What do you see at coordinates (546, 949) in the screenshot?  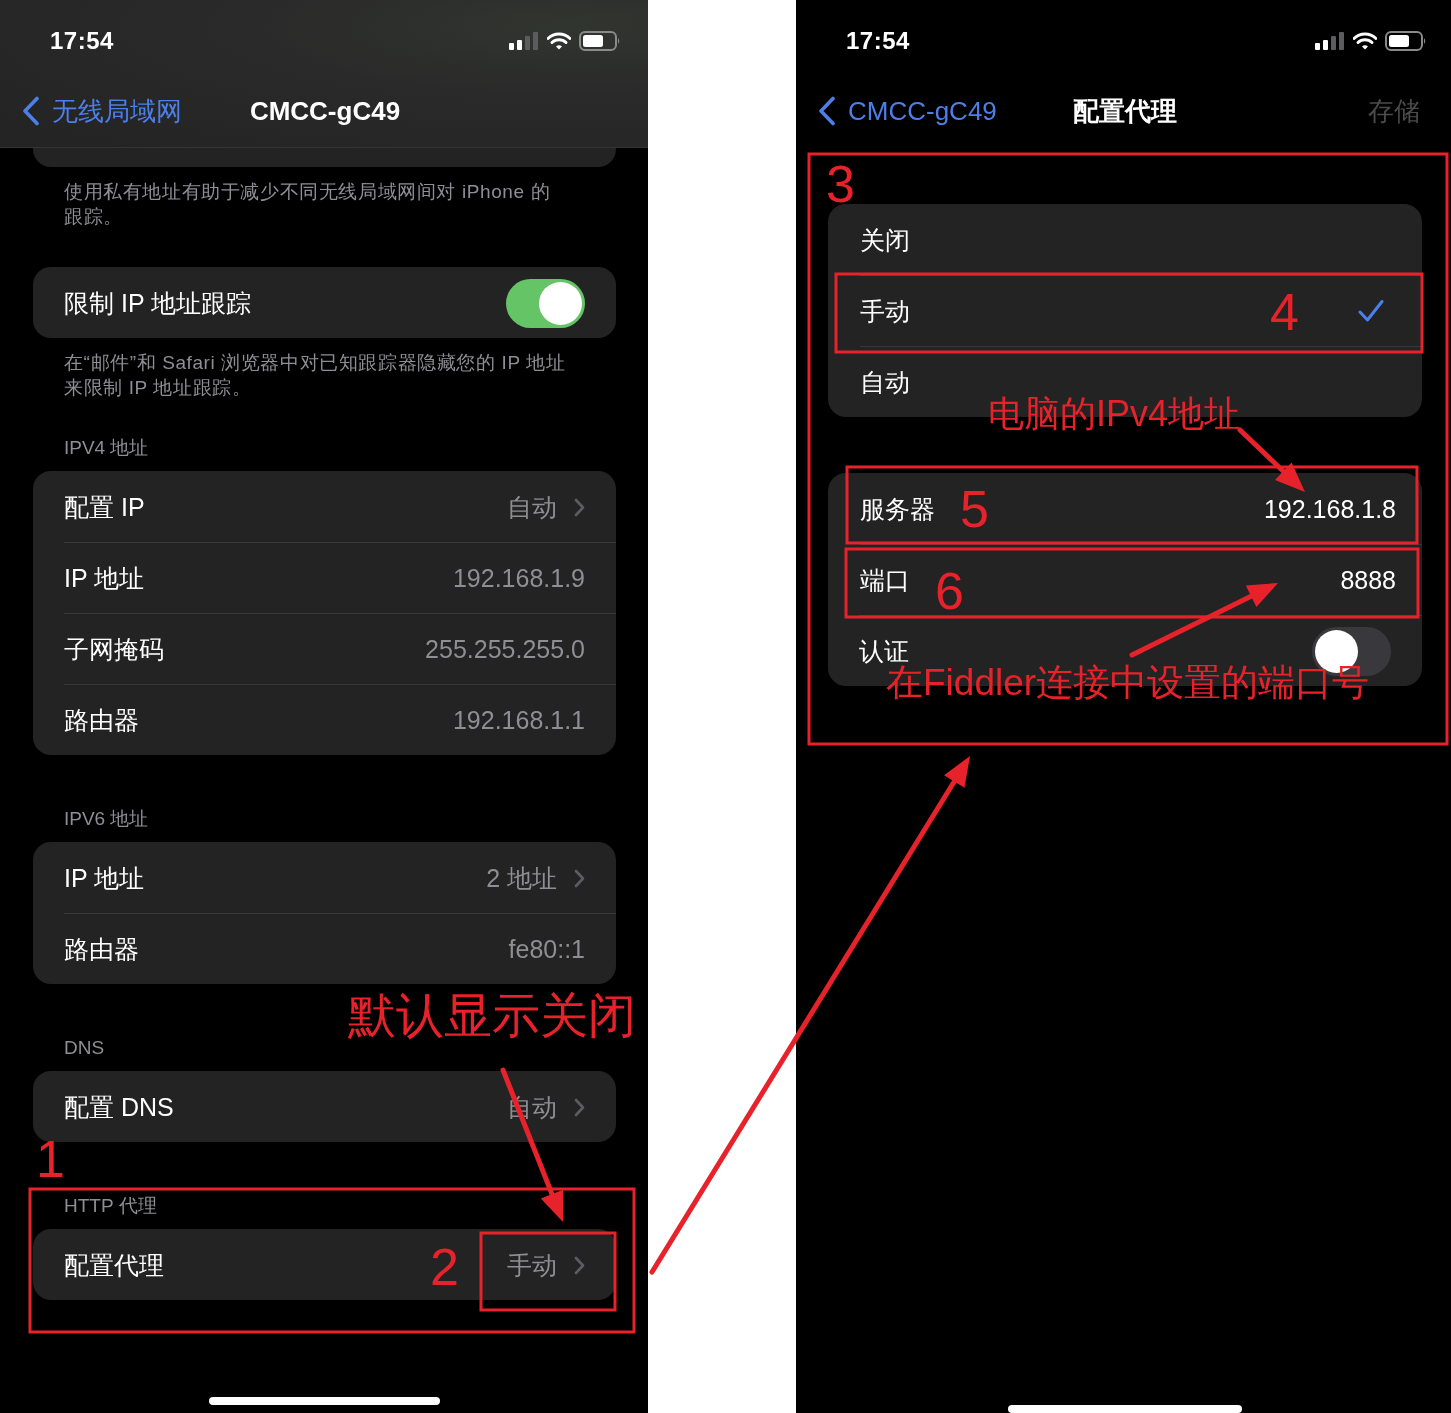 I see `row-value: fe80::1` at bounding box center [546, 949].